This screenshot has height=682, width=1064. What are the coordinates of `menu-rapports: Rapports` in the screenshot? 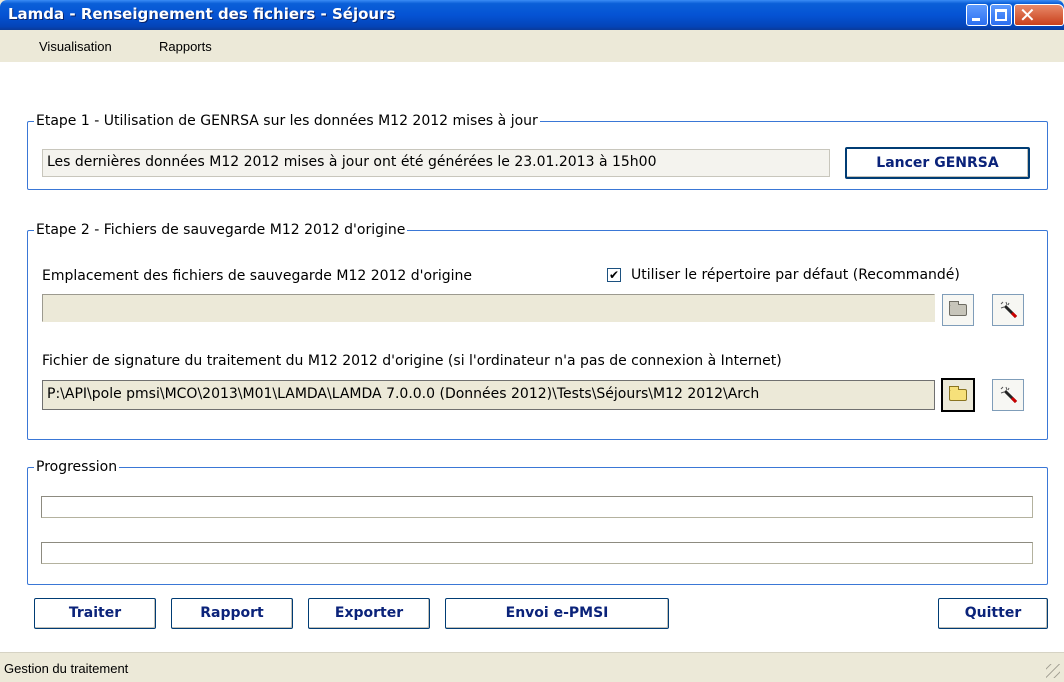 It's located at (185, 46).